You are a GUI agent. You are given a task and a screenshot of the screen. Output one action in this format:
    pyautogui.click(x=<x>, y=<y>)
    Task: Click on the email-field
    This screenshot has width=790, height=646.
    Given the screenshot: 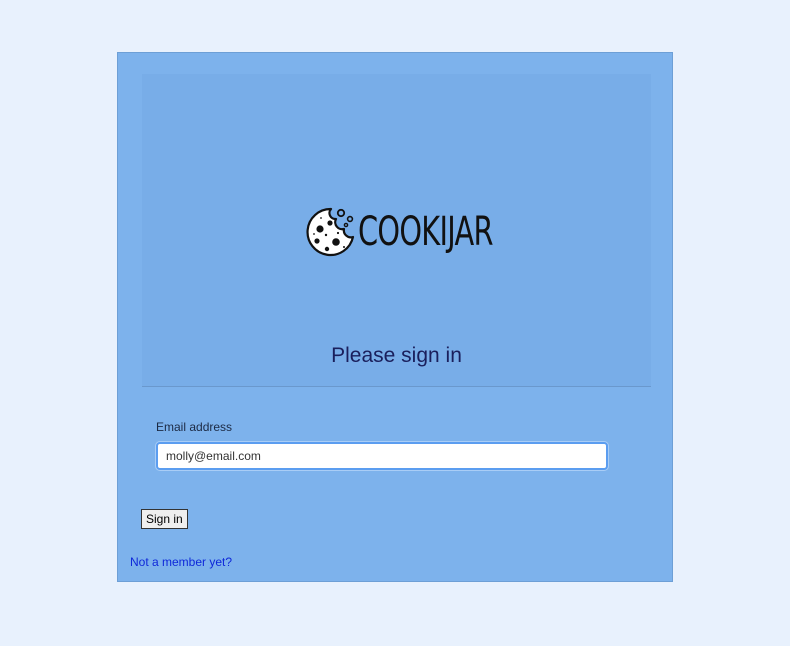 What is the action you would take?
    pyautogui.click(x=382, y=456)
    